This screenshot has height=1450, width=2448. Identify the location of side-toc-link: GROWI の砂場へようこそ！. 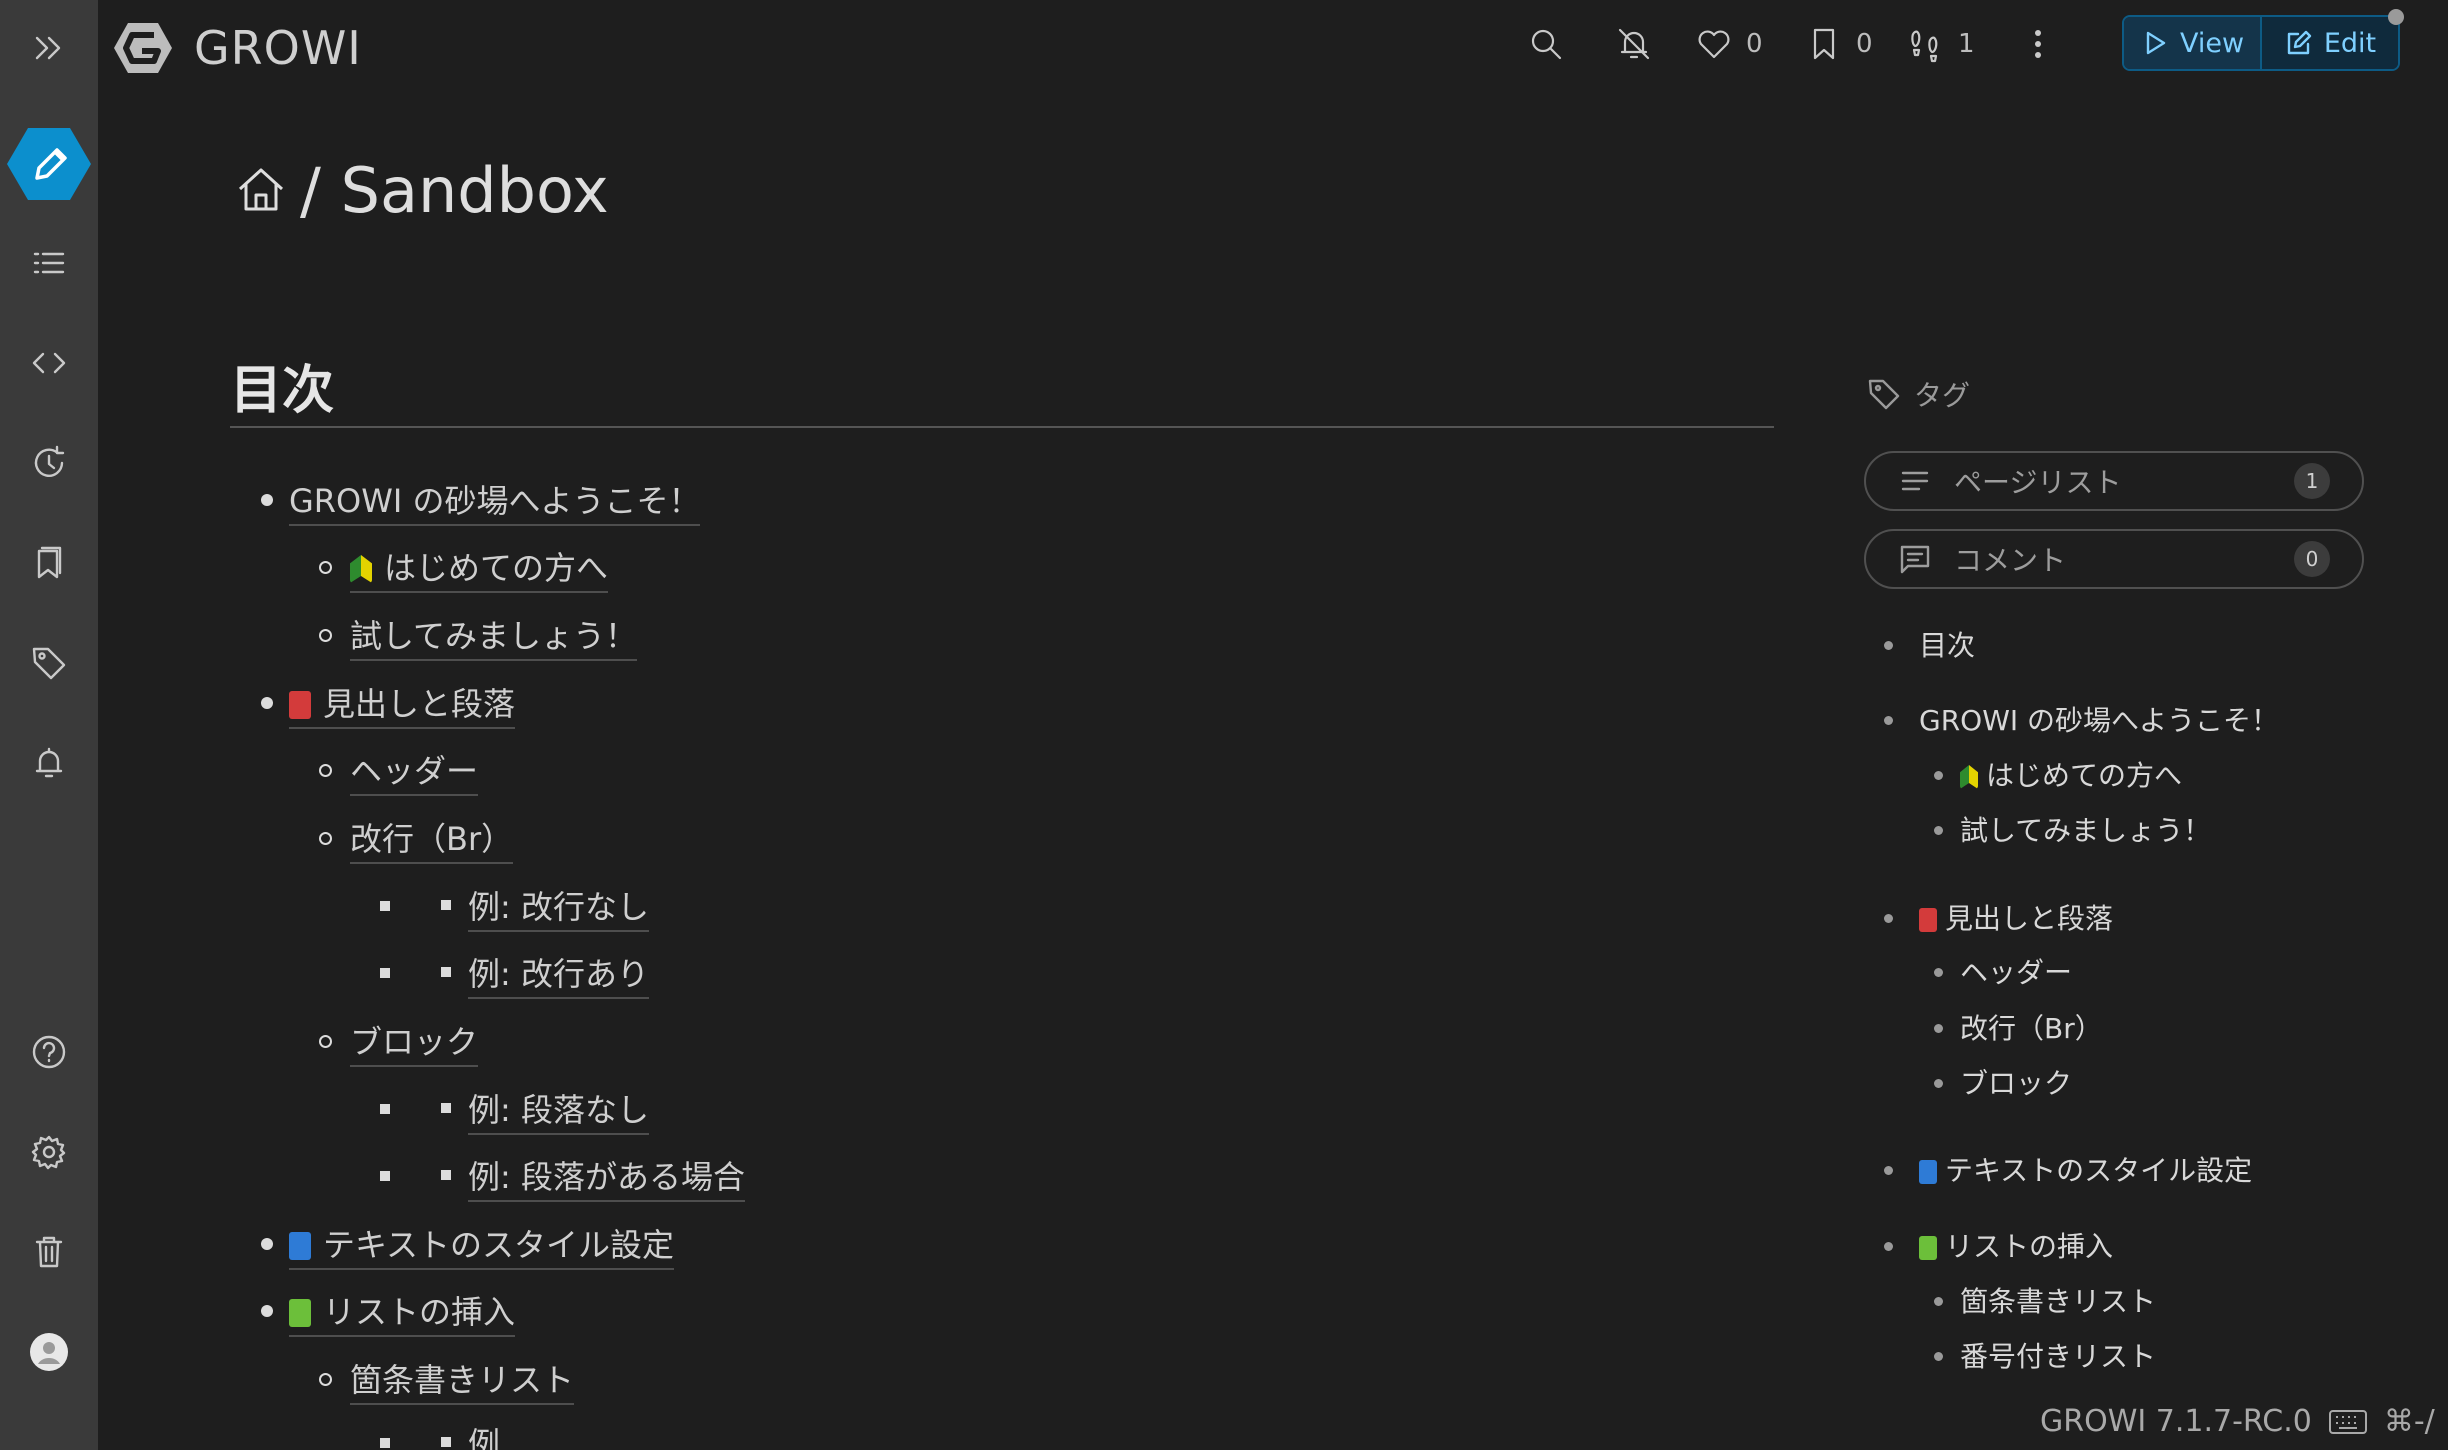
(2099, 719).